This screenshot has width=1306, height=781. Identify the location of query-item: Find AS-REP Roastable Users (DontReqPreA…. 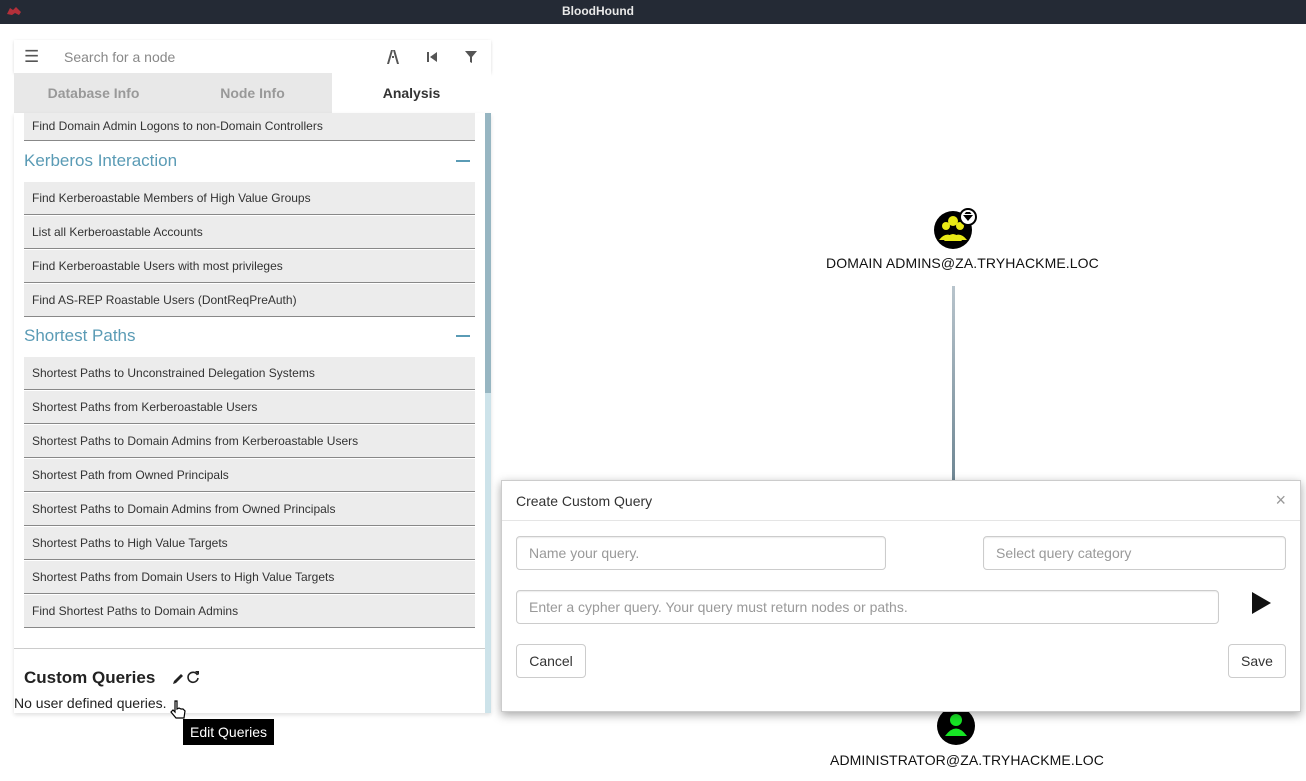
(249, 300).